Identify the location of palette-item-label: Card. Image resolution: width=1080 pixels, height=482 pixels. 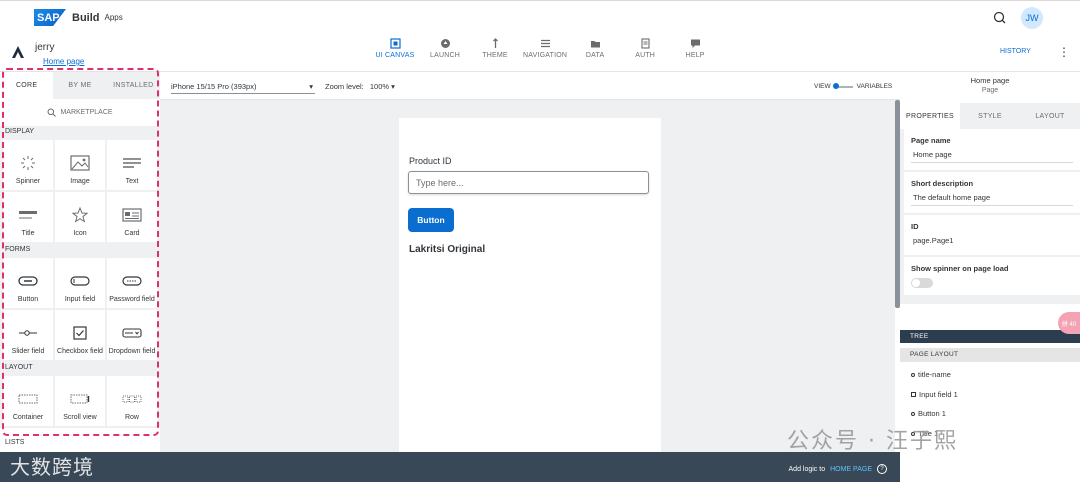
(132, 233).